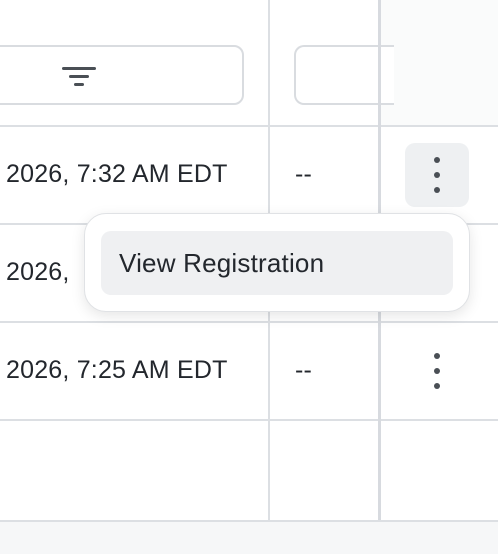  Describe the element at coordinates (439, 62) in the screenshot. I see `actions-column-header` at that location.